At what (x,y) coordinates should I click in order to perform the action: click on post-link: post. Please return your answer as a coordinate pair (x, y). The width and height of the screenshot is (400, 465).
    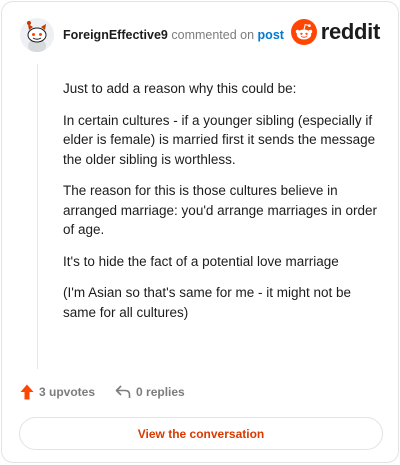
    Looking at the image, I should click on (271, 35).